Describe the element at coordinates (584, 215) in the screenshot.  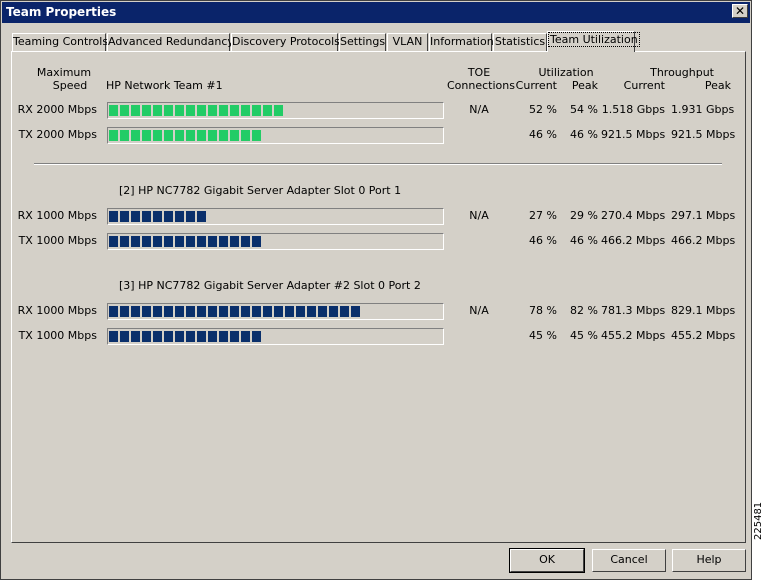
I see `util-peak: 29 %` at that location.